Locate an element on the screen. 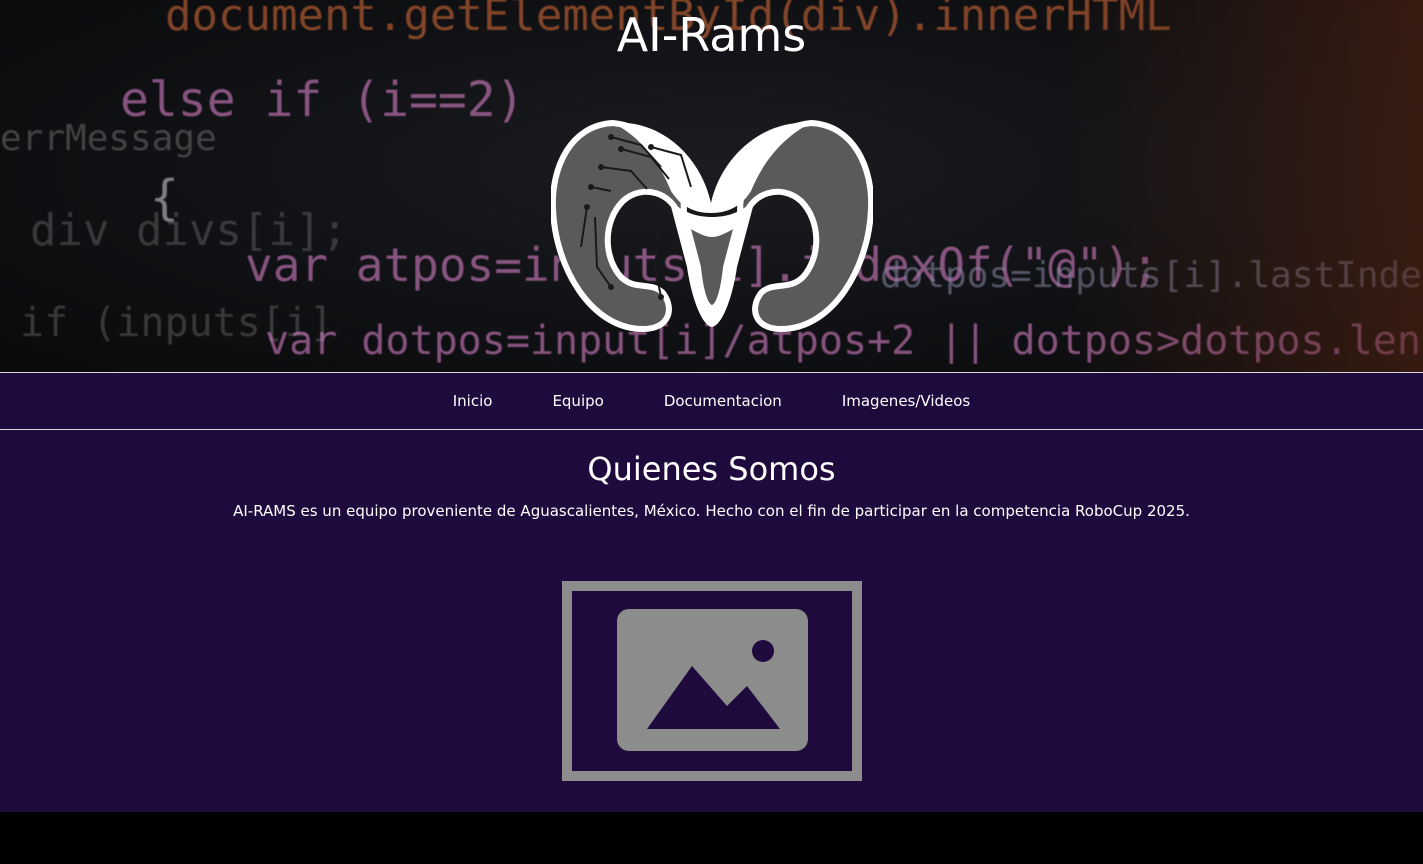 This screenshot has height=864, width=1423. code-line: errMessage is located at coordinates (108, 138).